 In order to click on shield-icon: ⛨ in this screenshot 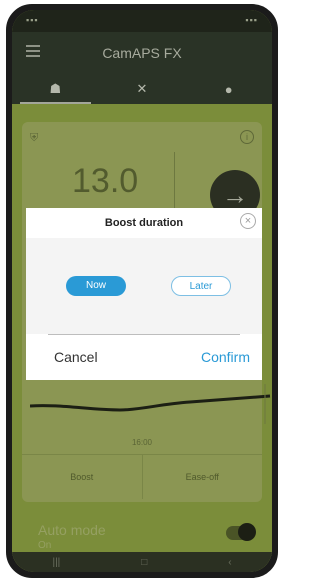, I will do `click(34, 138)`.